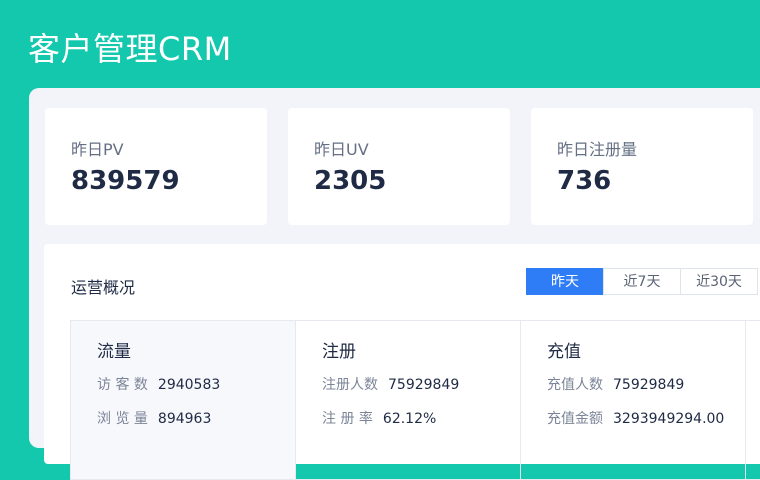 This screenshot has width=760, height=480. I want to click on metric-row: 充值人数 75929849, so click(615, 384).